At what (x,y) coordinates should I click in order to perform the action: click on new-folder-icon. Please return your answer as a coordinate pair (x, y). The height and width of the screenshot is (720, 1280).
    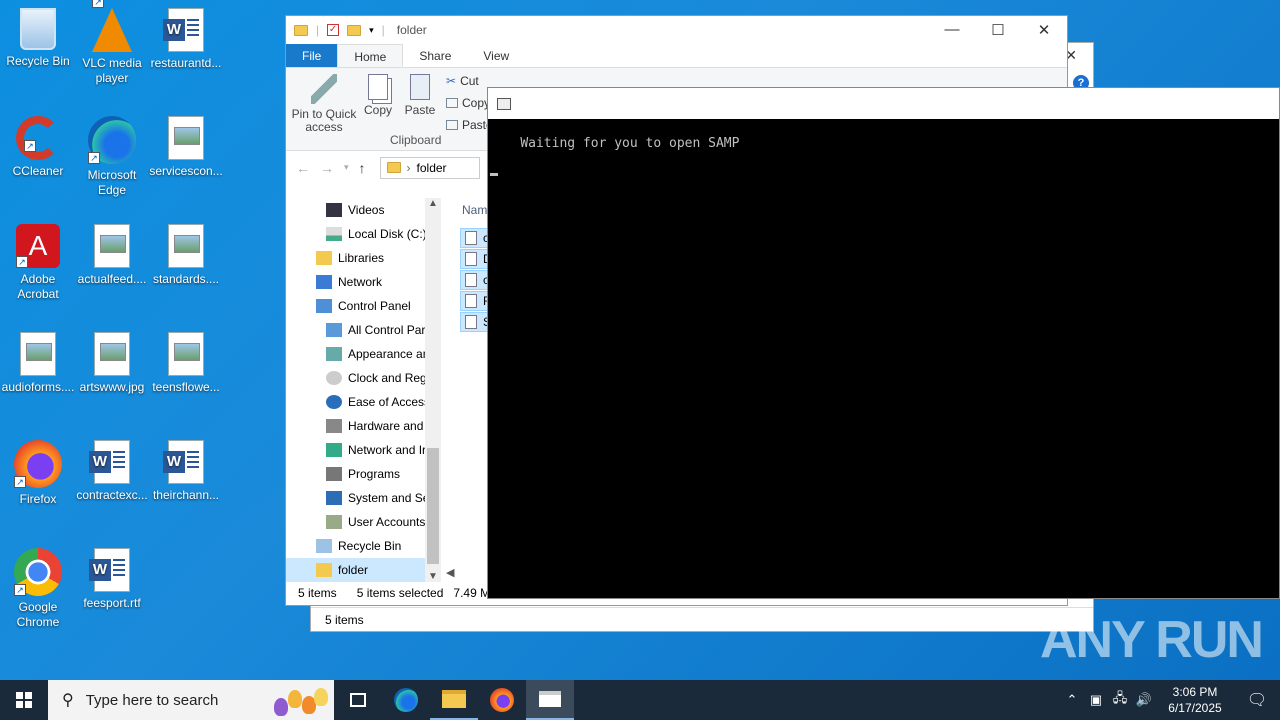
    Looking at the image, I should click on (354, 30).